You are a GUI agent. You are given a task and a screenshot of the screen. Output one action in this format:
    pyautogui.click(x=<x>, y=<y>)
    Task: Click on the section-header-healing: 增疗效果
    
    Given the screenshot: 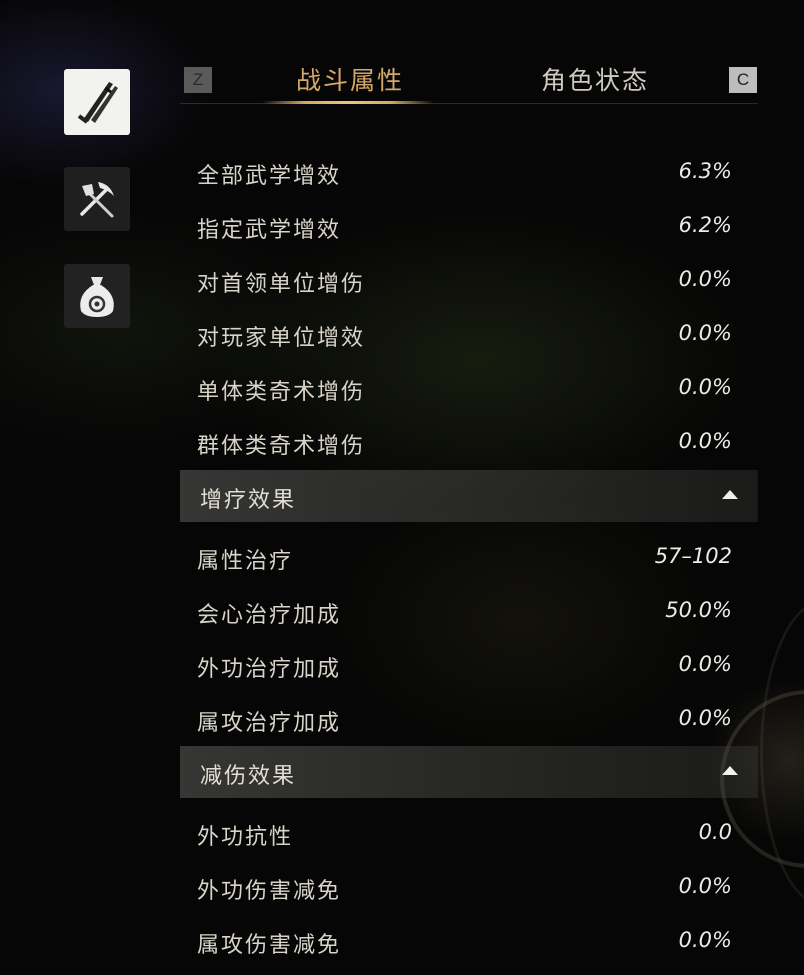 What is the action you would take?
    pyautogui.click(x=469, y=496)
    